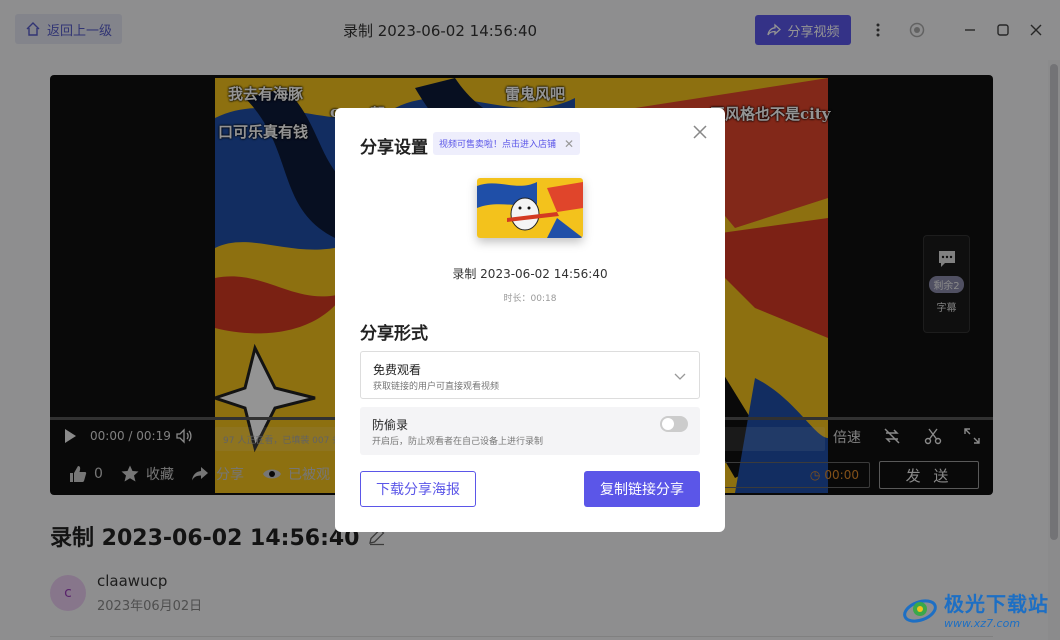 The image size is (1060, 640). I want to click on anti-record-description: 开启后，防止观看者在自己设备上进行录制, so click(458, 442).